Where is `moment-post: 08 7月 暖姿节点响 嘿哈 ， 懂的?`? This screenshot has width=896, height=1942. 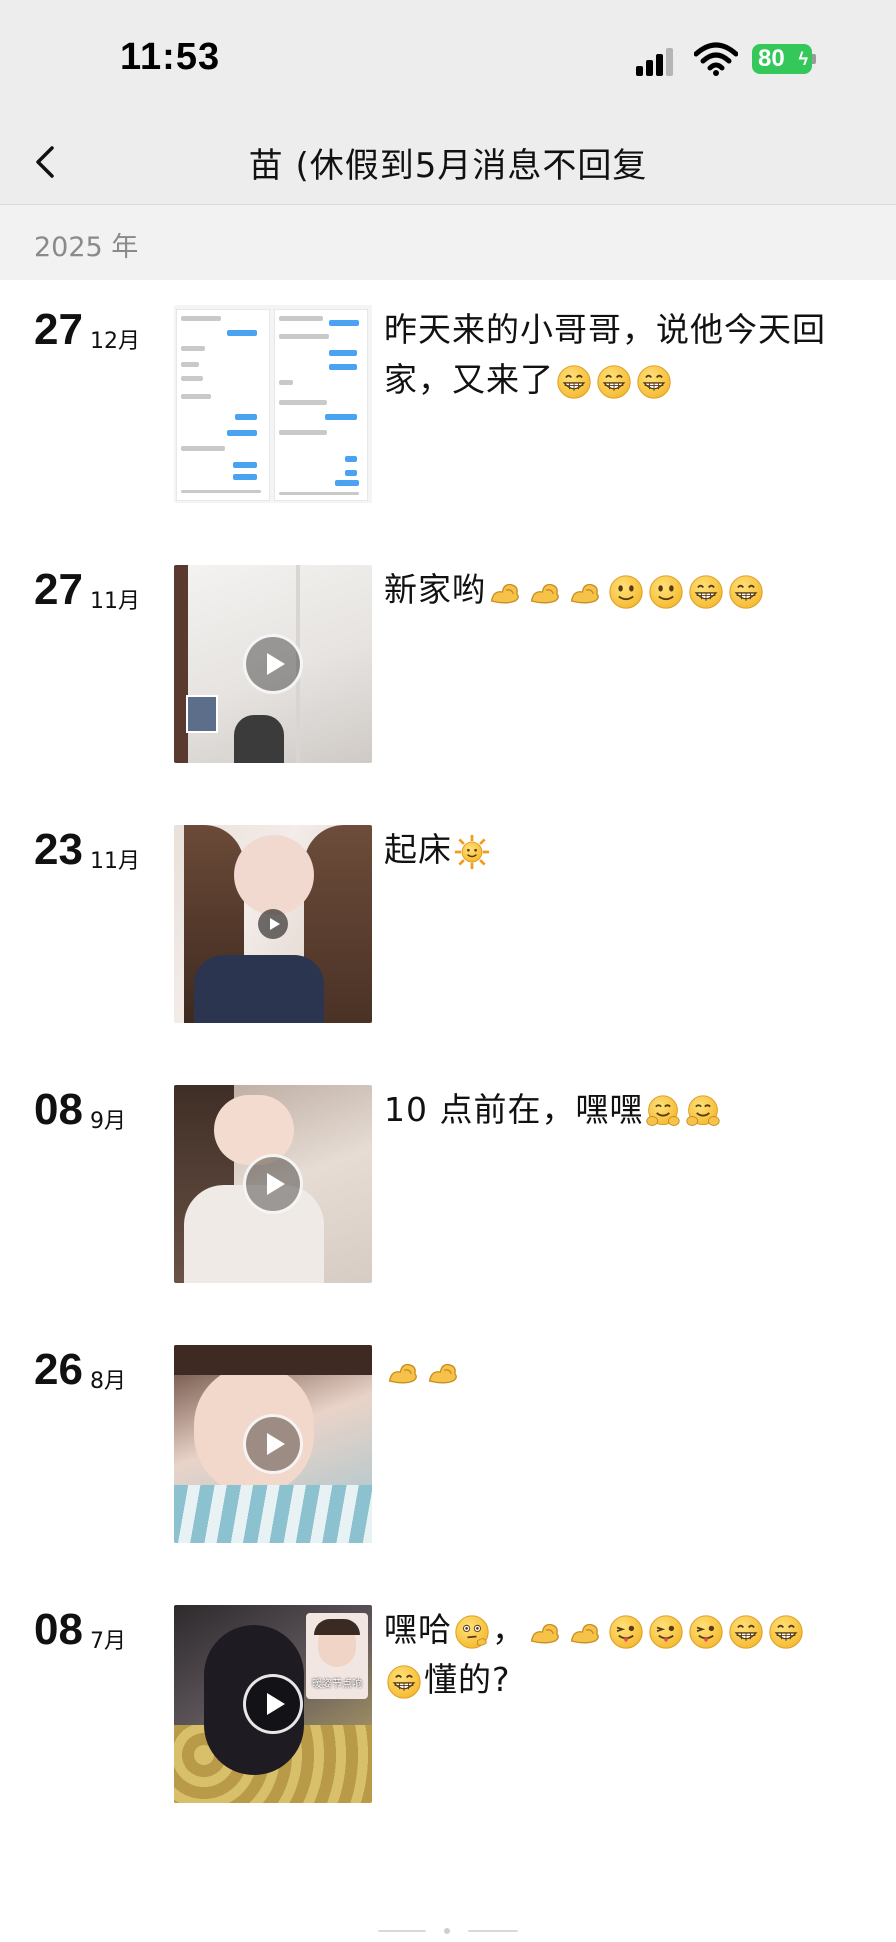 moment-post: 08 7月 暖姿节点响 嘿哈 ， 懂的? is located at coordinates (448, 1705).